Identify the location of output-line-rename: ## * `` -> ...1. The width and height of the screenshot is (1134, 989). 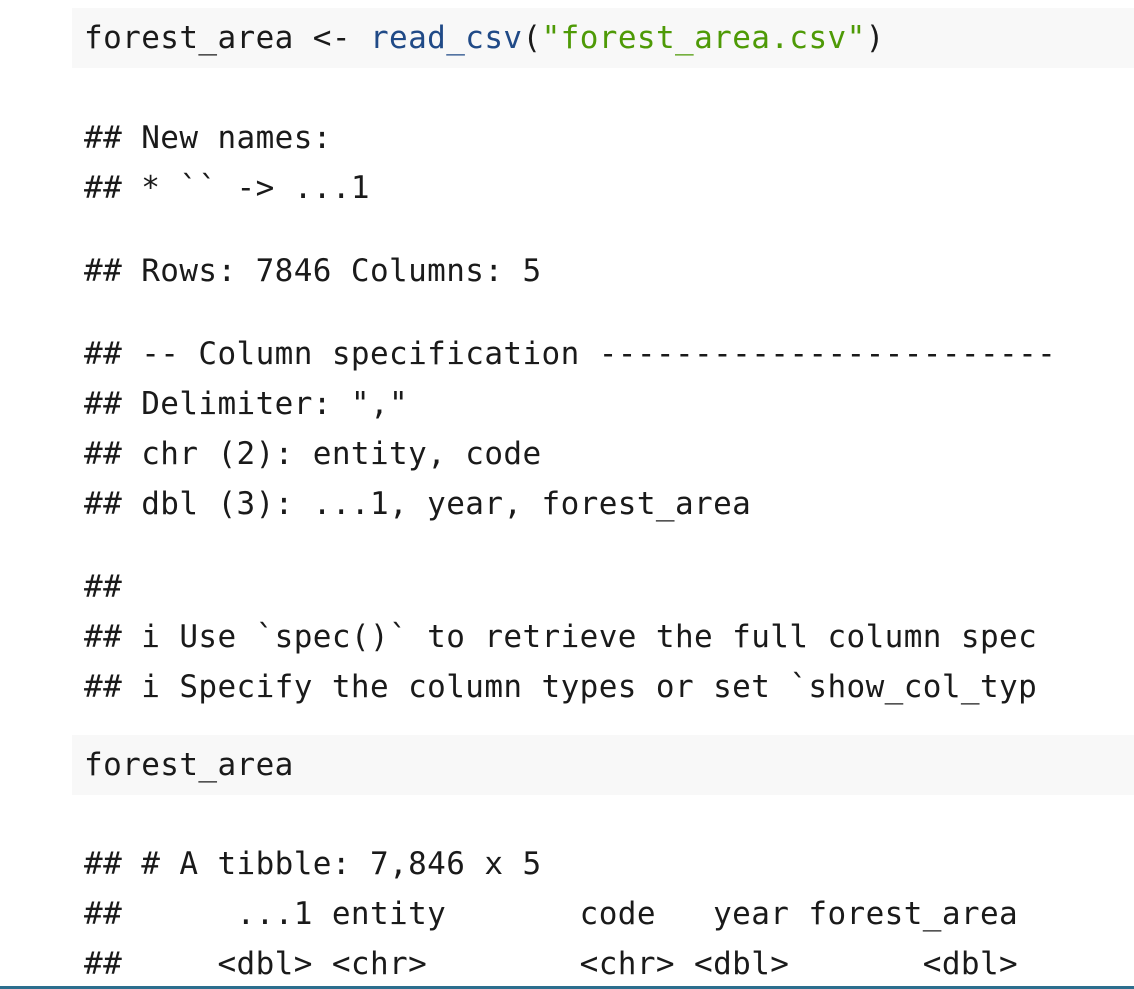
(227, 188).